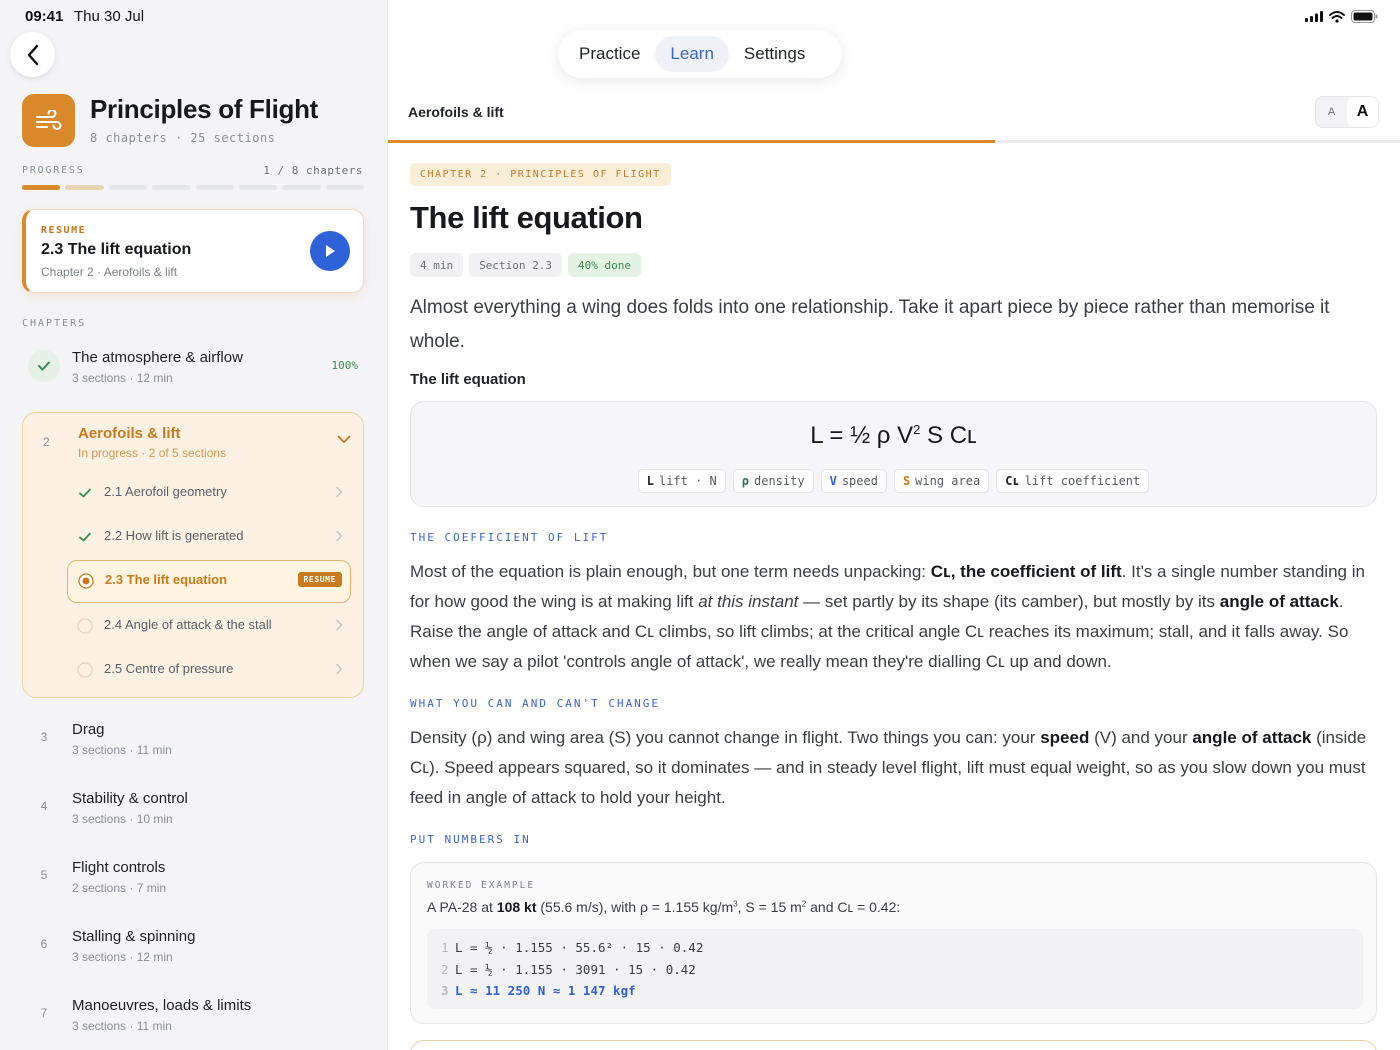 The image size is (1400, 1050). What do you see at coordinates (46, 442) in the screenshot?
I see `chapter-number: 2` at bounding box center [46, 442].